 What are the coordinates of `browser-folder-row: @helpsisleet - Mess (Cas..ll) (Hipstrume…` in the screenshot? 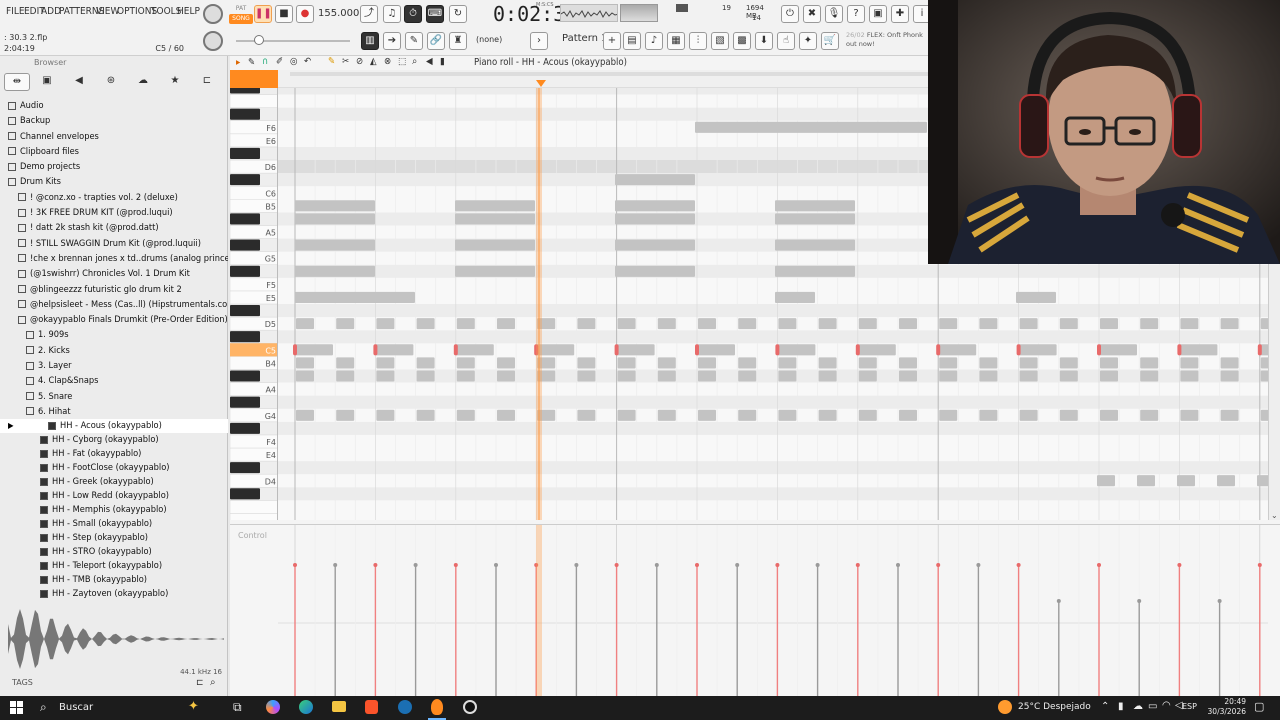 It's located at (114, 304).